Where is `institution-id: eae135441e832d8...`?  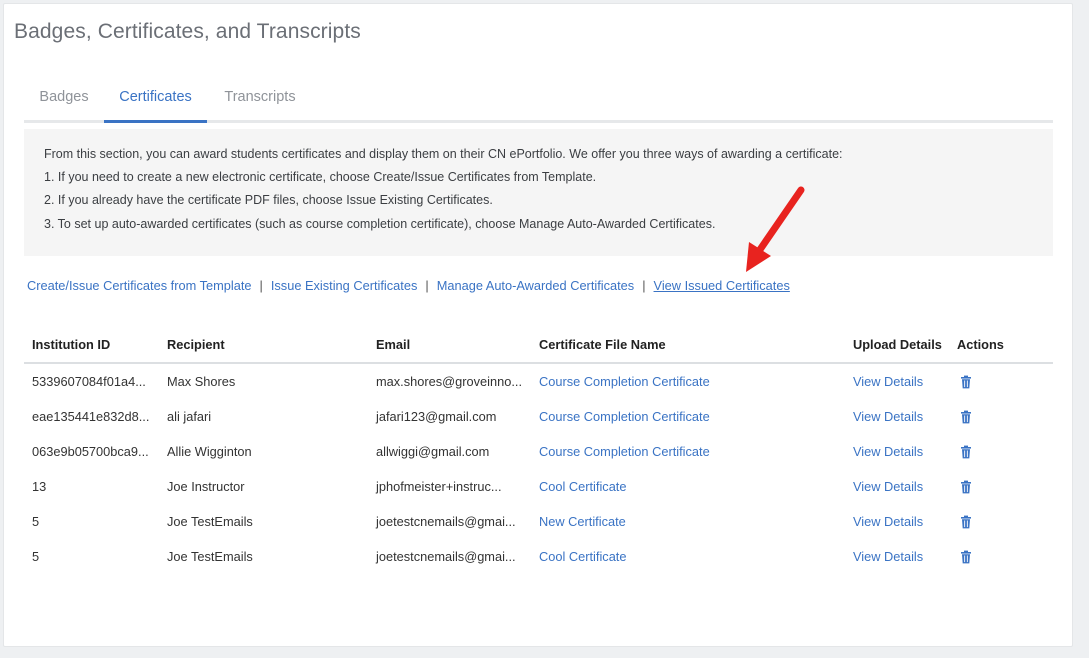 institution-id: eae135441e832d8... is located at coordinates (91, 416).